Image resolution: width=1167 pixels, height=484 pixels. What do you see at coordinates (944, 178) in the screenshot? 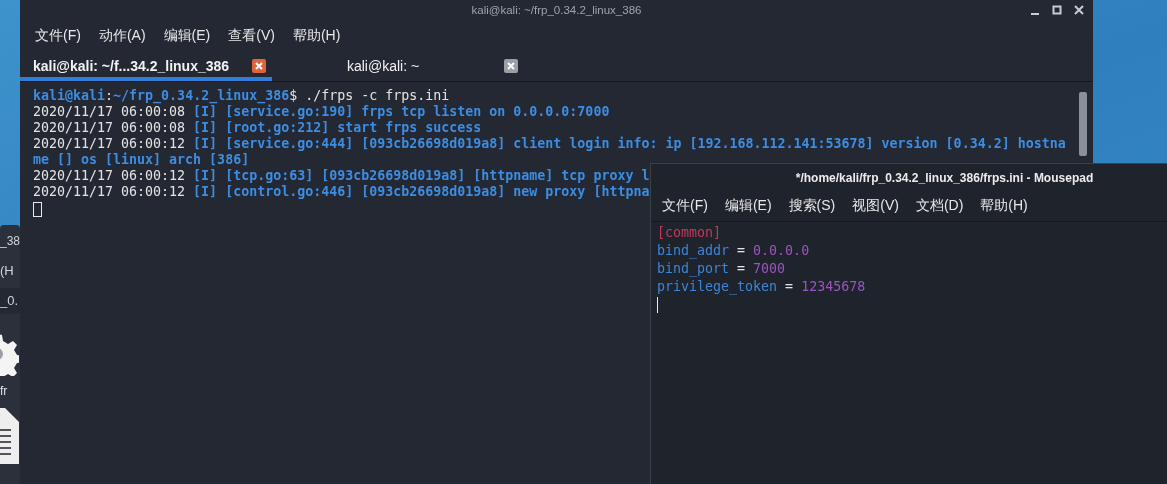
I see `window-title: */home/kali/frp_0.34.2_linux_386/frps.ini - Mousepad` at bounding box center [944, 178].